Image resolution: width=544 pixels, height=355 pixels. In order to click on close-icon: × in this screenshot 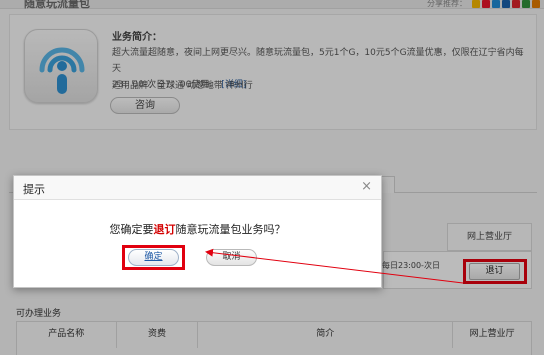, I will do `click(366, 186)`.